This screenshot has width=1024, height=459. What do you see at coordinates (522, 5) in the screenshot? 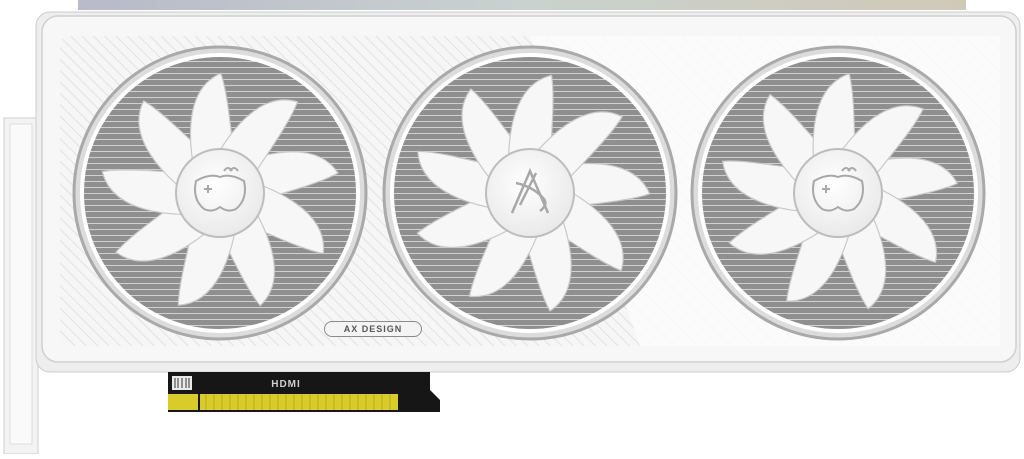
I see `top-edge-strip` at bounding box center [522, 5].